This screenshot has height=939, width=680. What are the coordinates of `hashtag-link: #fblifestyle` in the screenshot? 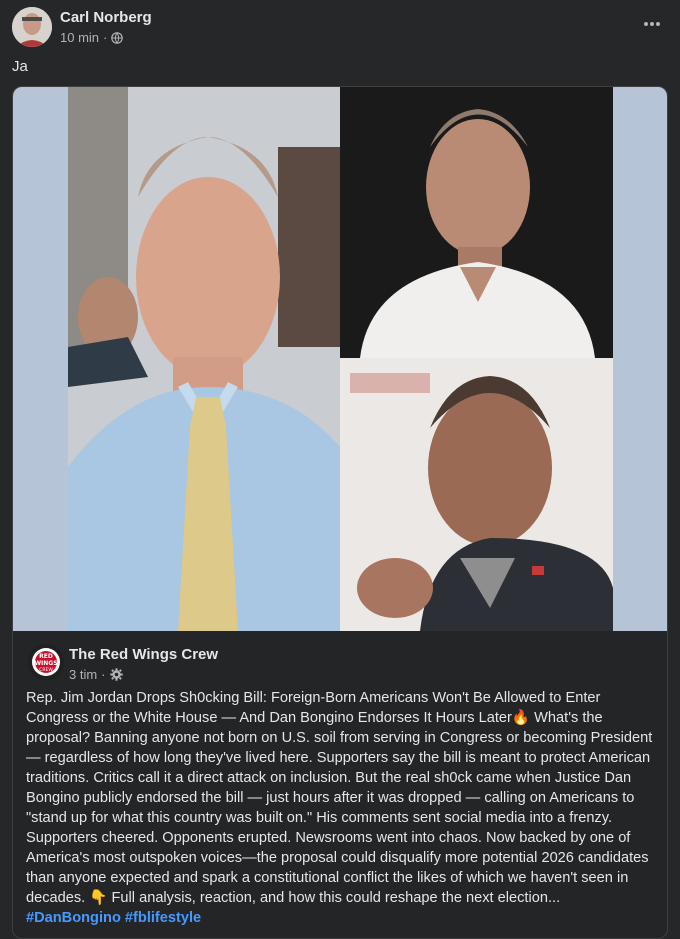 It's located at (163, 918).